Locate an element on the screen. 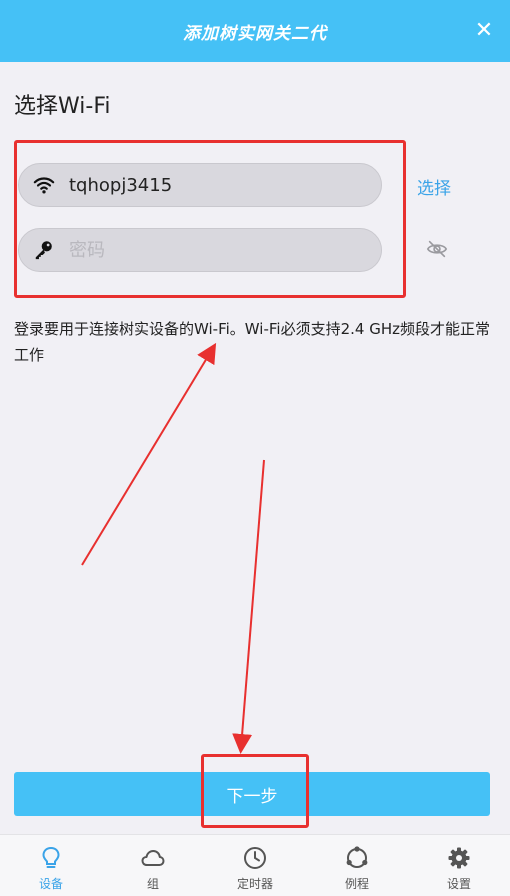  tab-timers: 定时器 is located at coordinates (255, 865).